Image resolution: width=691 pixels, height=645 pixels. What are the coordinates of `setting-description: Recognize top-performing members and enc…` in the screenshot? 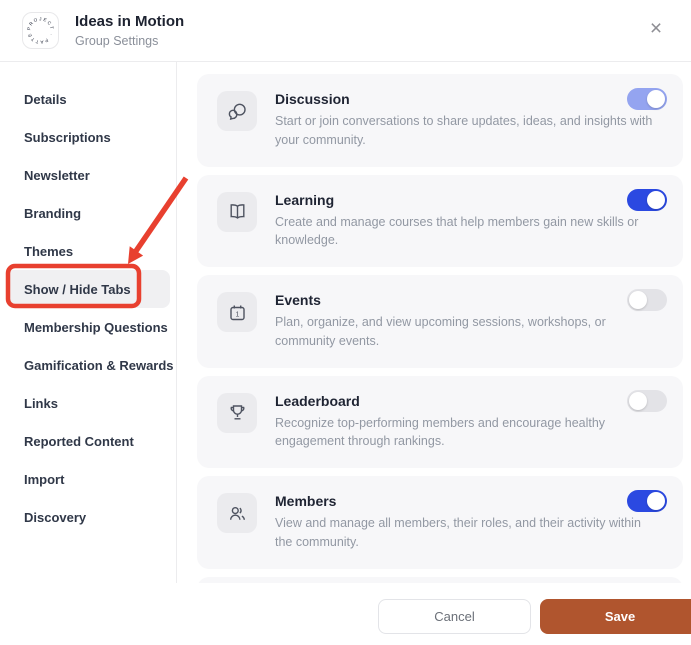 It's located at (440, 432).